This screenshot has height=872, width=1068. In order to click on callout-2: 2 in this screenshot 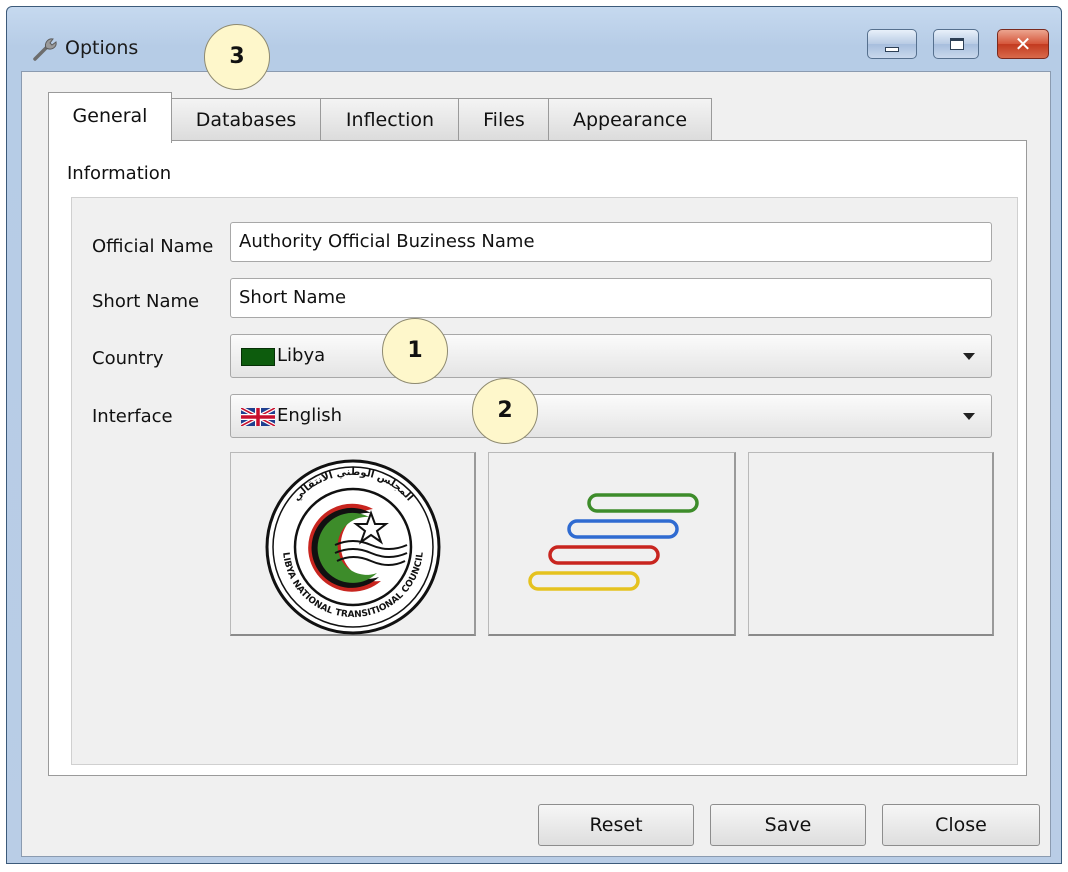, I will do `click(505, 411)`.